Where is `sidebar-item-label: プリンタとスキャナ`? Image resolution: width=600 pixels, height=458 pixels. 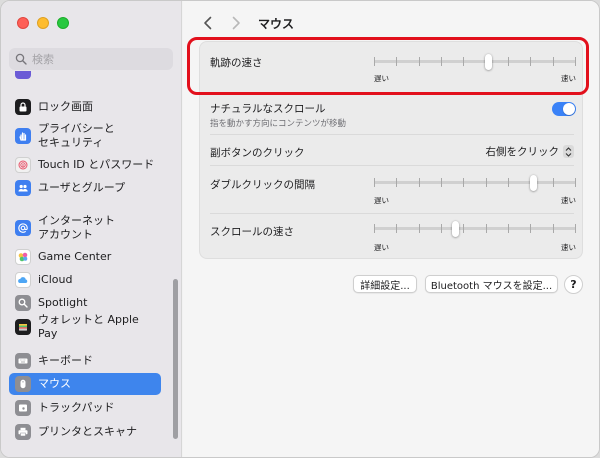 sidebar-item-label: プリンタとスキャナ is located at coordinates (87, 431).